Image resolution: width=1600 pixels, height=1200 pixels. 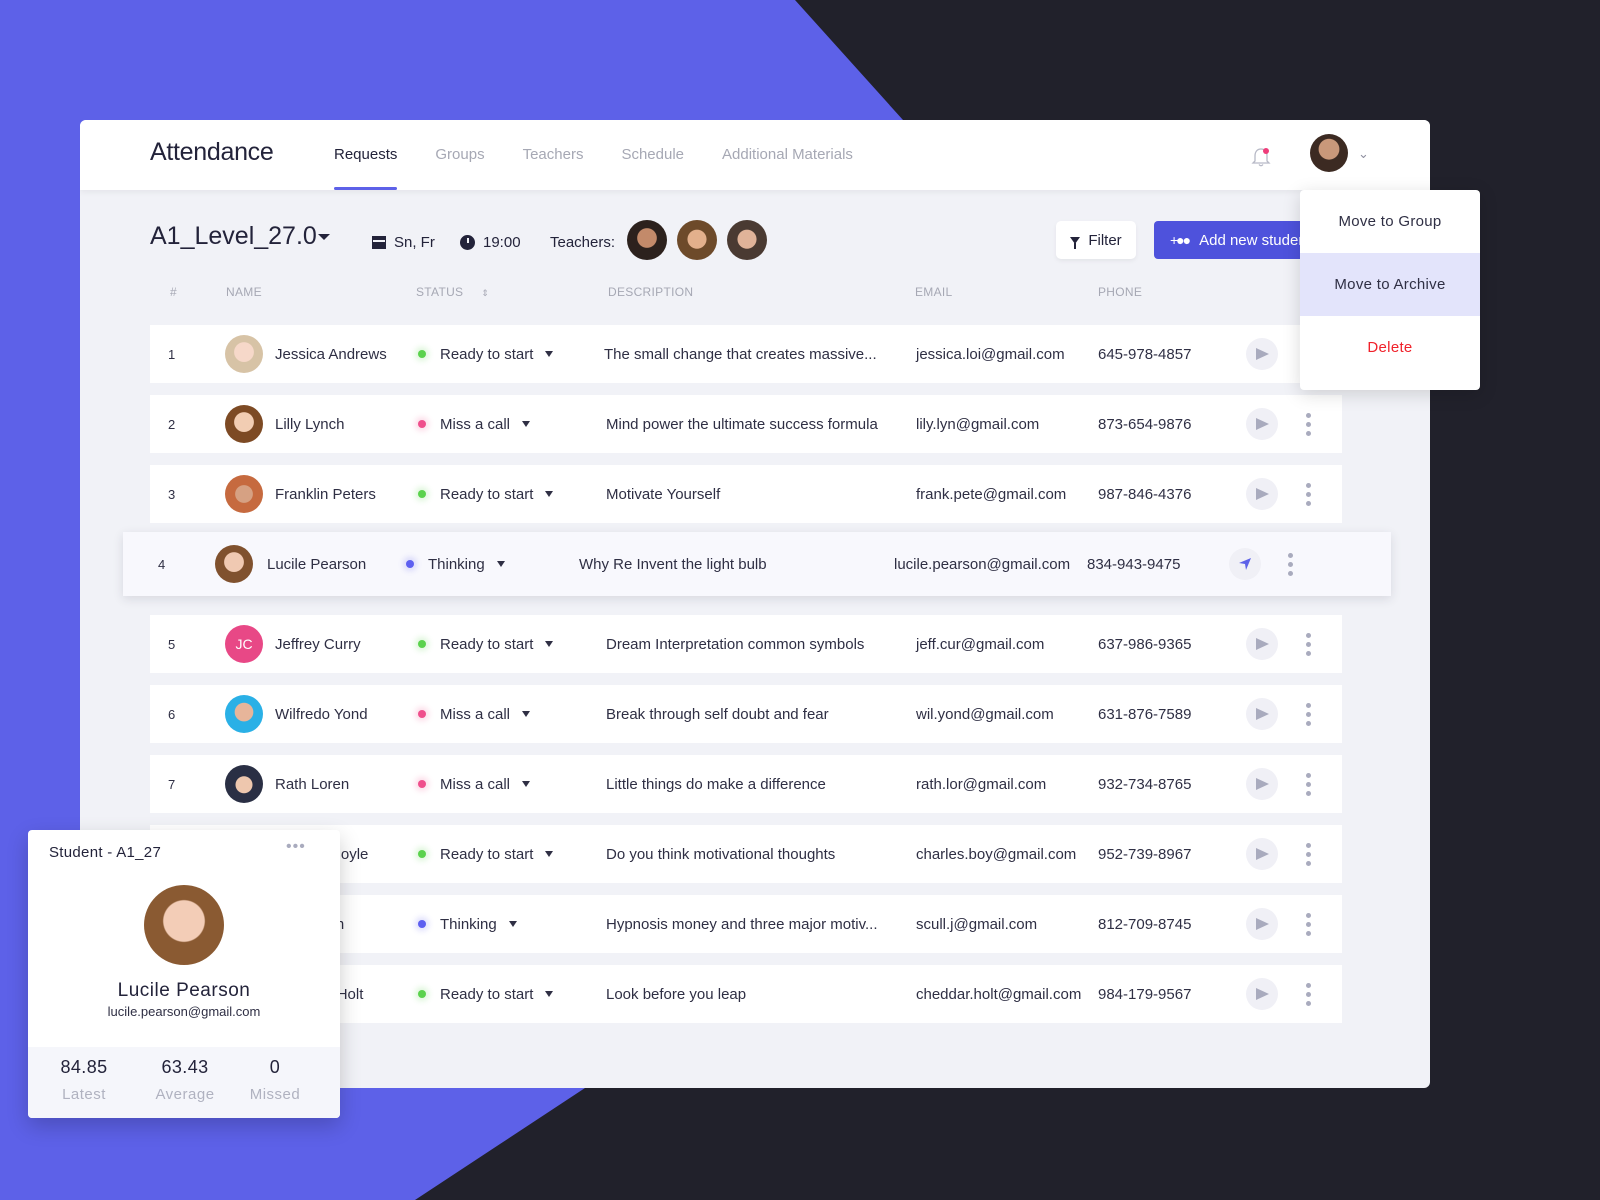 What do you see at coordinates (502, 242) in the screenshot?
I see `time-text: 19:00` at bounding box center [502, 242].